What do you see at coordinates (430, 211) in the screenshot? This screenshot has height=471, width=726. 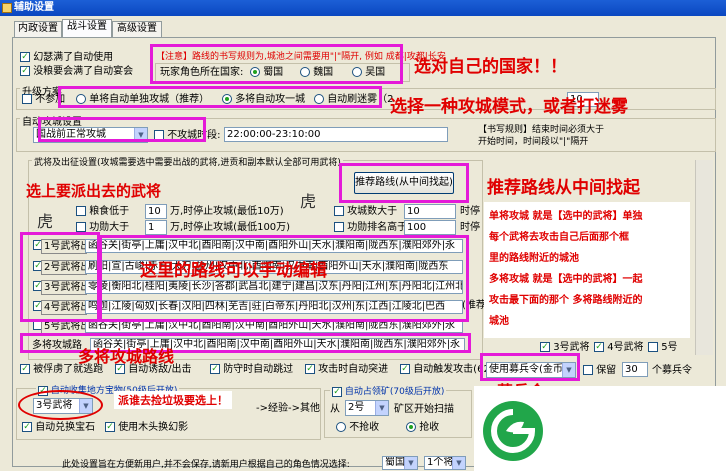 I see `city-count-input: 10` at bounding box center [430, 211].